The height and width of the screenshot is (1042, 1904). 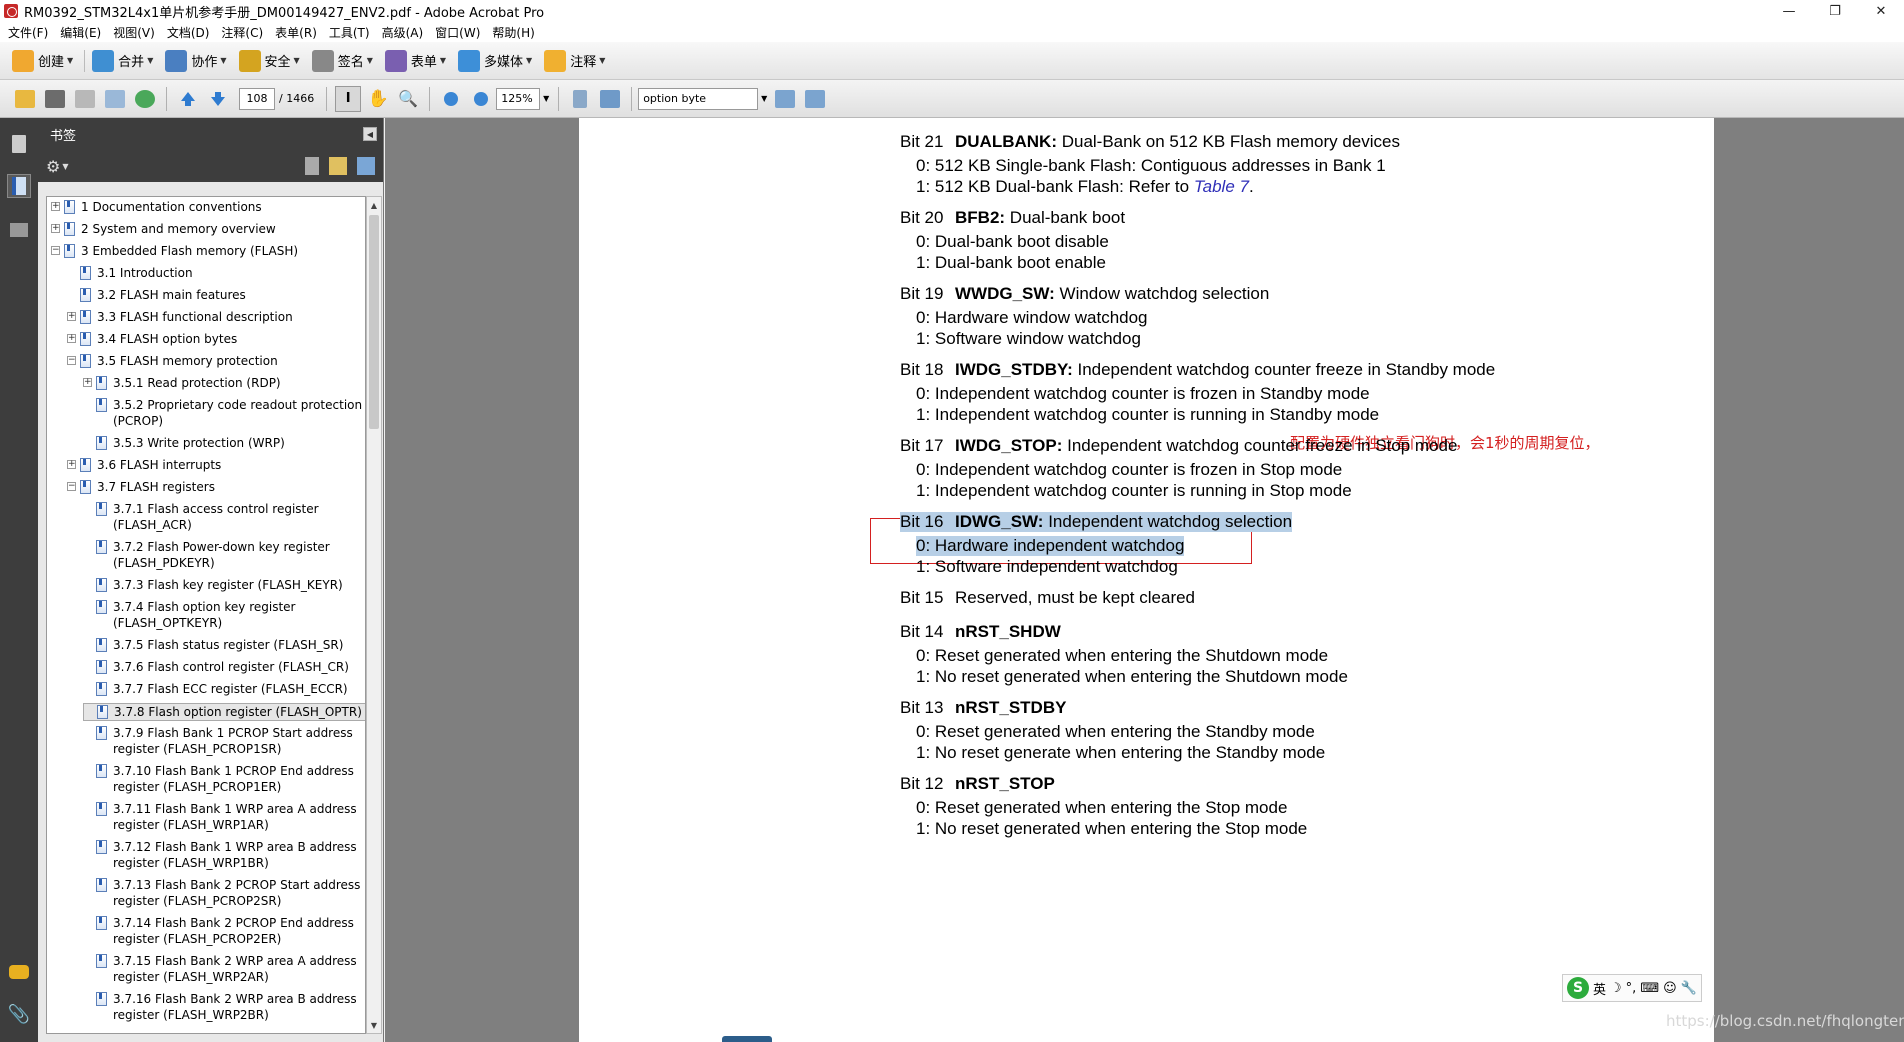 I want to click on fit-page-button, so click(x=580, y=99).